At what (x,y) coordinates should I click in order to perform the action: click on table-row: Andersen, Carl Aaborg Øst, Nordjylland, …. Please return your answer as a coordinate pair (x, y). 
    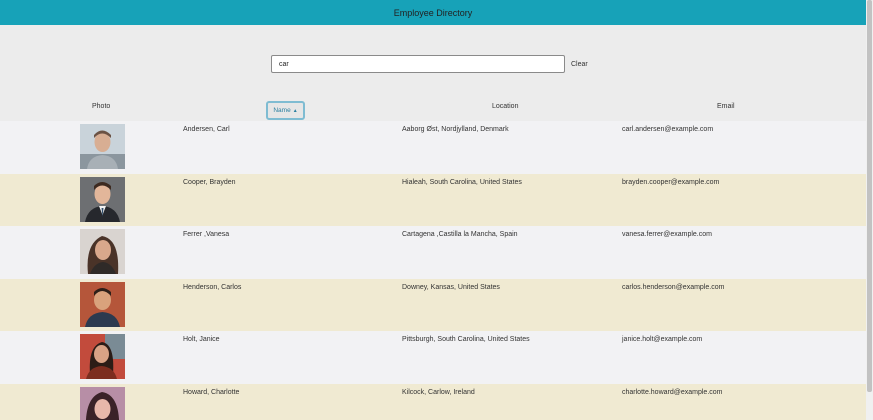
    Looking at the image, I should click on (433, 147).